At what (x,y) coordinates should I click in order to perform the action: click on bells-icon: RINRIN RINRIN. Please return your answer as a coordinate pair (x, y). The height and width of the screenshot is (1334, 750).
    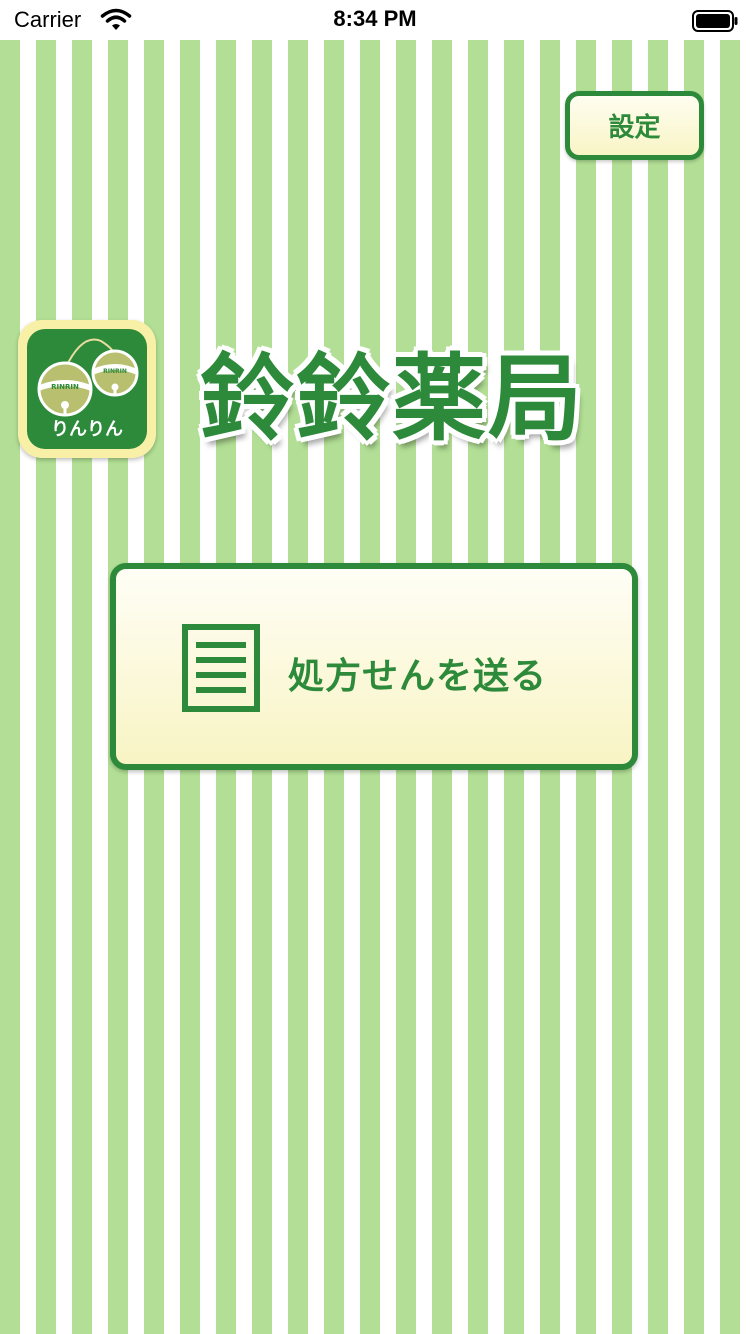
    Looking at the image, I should click on (88, 377).